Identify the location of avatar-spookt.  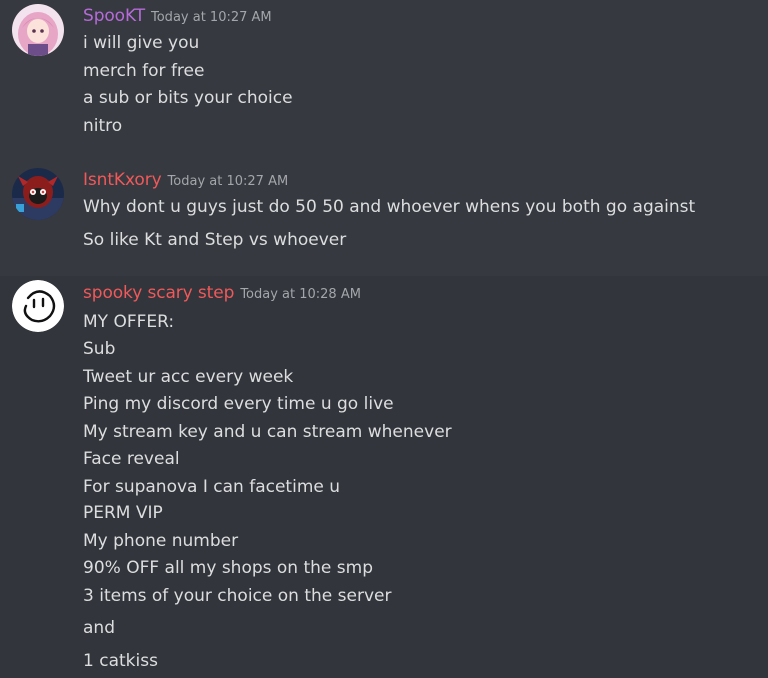
(38, 30).